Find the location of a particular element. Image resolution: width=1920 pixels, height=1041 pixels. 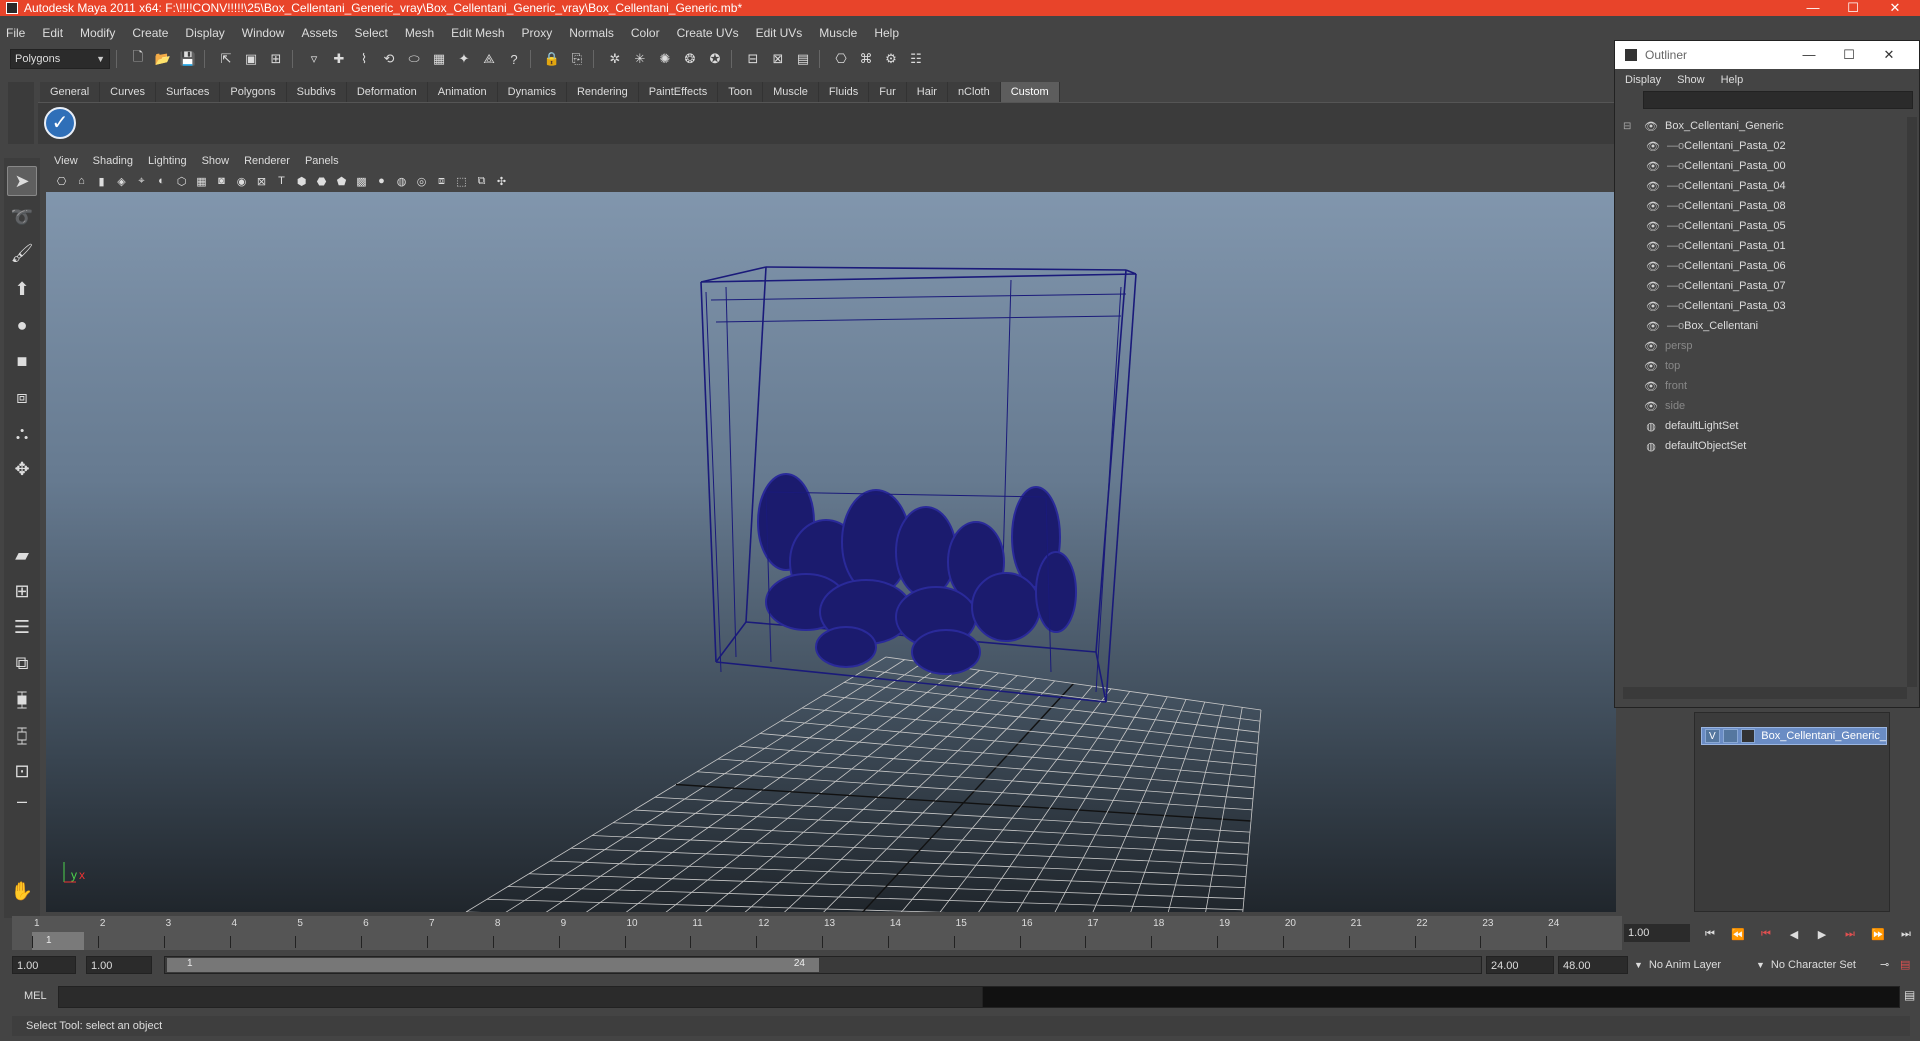

step-forward-icon: ⏩ is located at coordinates (1878, 934).